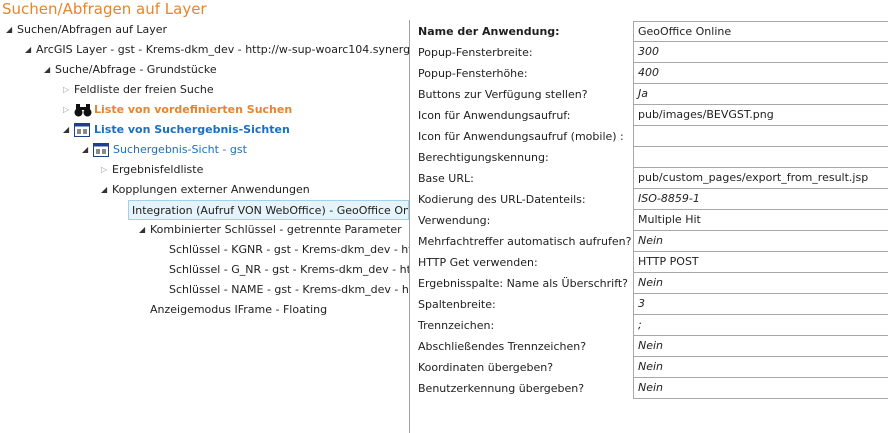  Describe the element at coordinates (180, 149) in the screenshot. I see `tree-item-label: Suchergebnis-Sicht - gst` at that location.